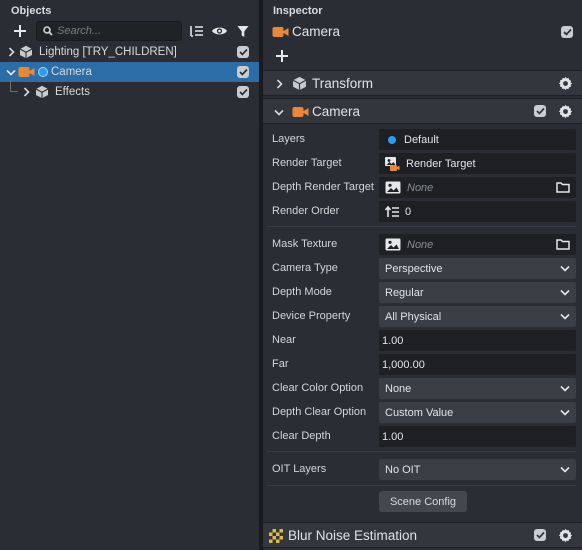 The width and height of the screenshot is (582, 550). I want to click on prop-label: Device Property, so click(311, 316).